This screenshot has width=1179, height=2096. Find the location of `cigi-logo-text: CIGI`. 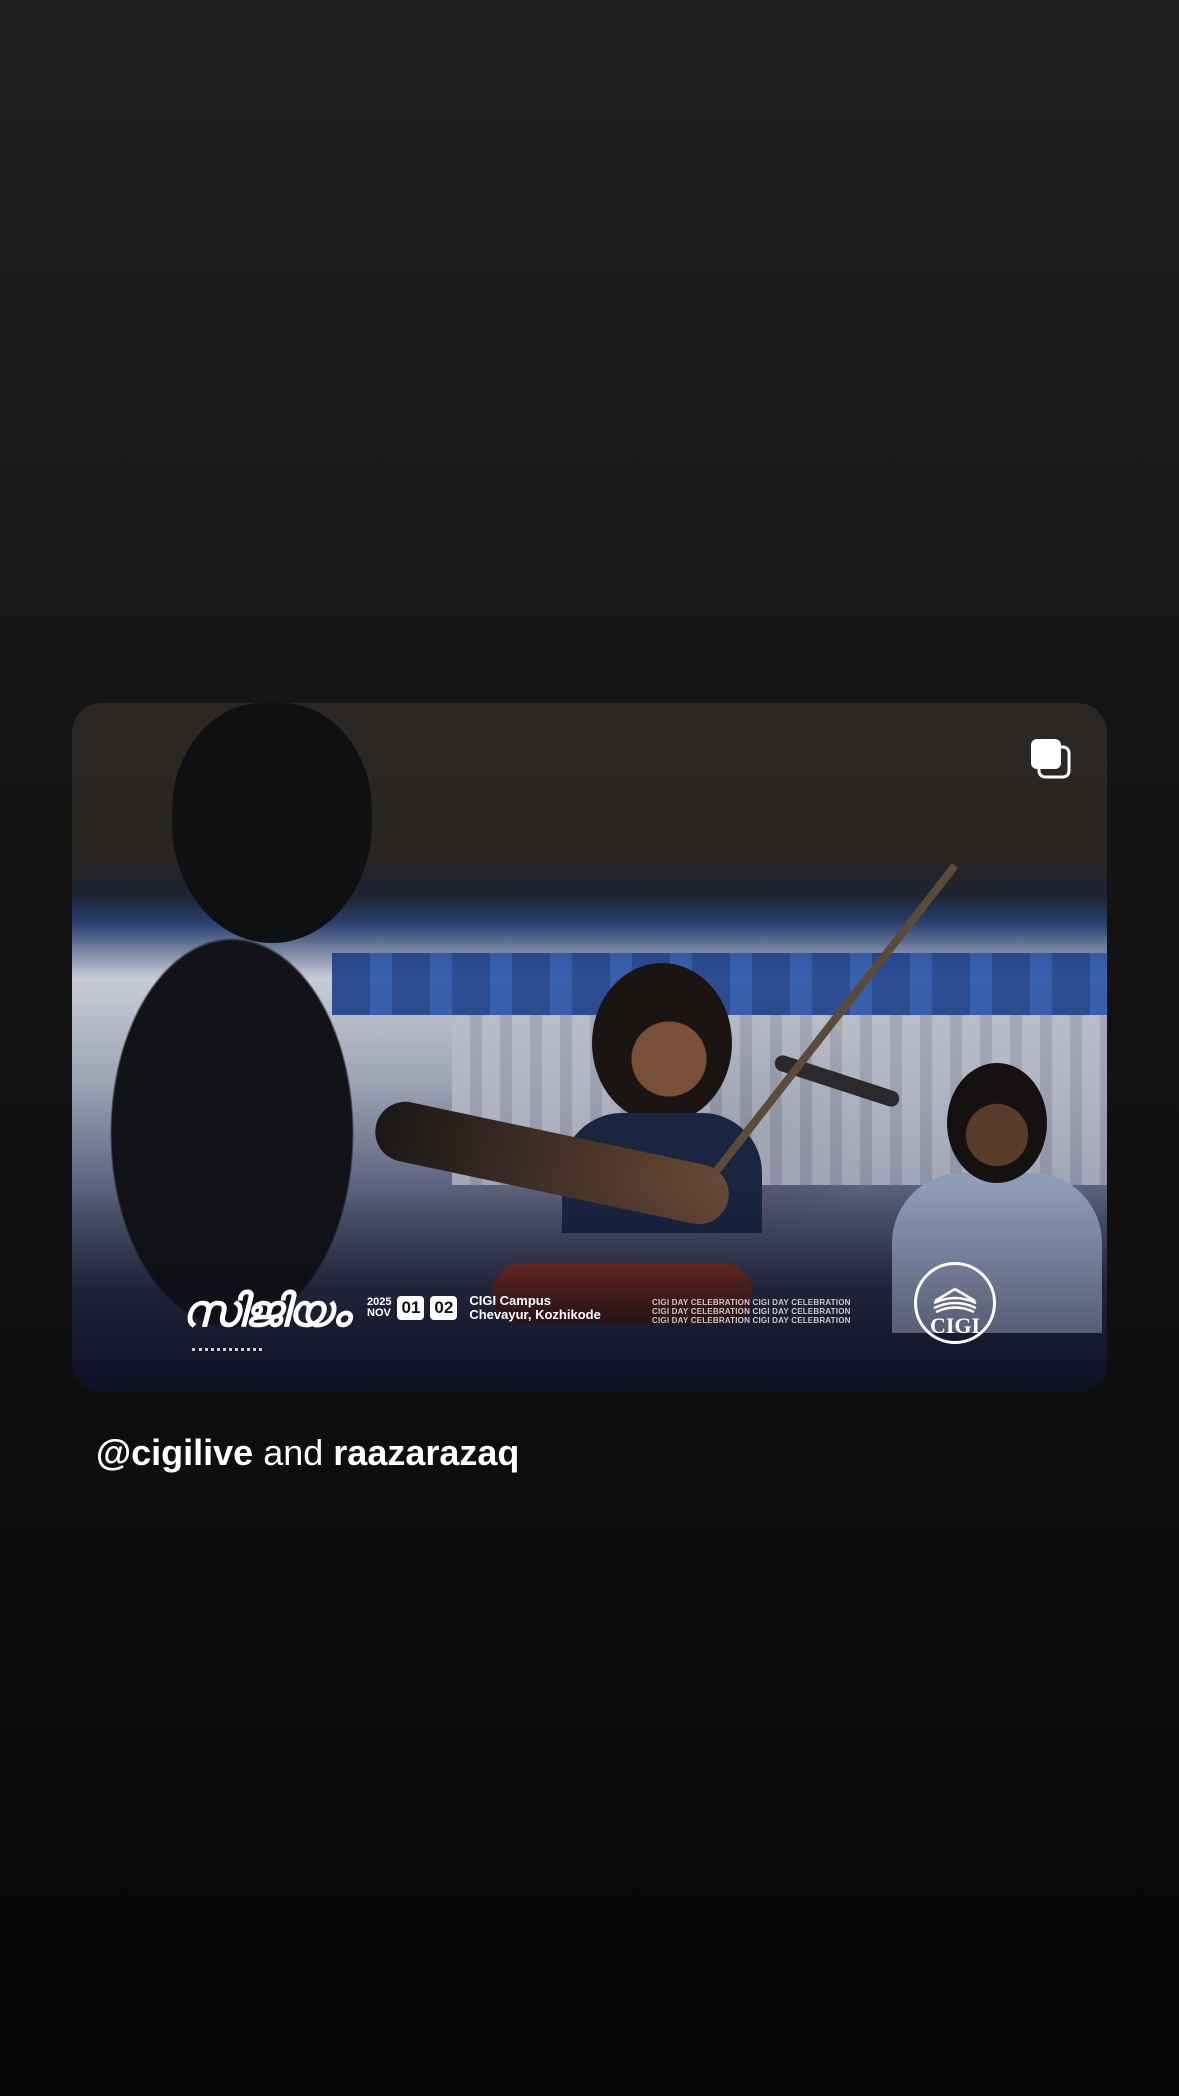

cigi-logo-text: CIGI is located at coordinates (955, 1325).